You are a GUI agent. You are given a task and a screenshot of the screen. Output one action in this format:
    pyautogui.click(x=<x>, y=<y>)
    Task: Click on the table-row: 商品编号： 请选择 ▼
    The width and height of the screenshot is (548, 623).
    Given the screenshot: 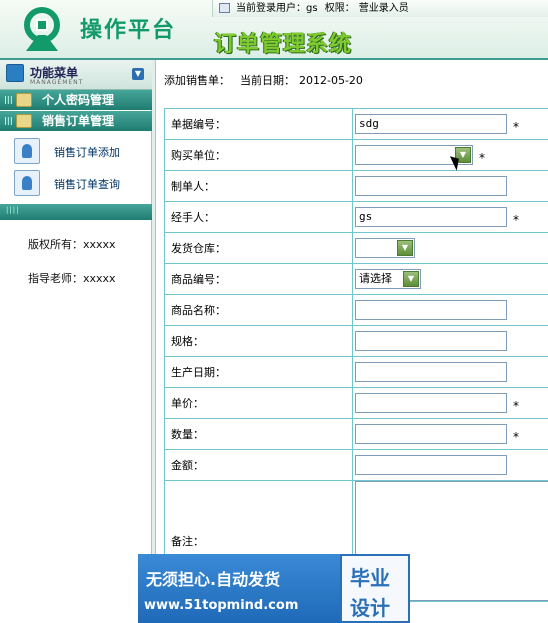 What is the action you would take?
    pyautogui.click(x=356, y=279)
    